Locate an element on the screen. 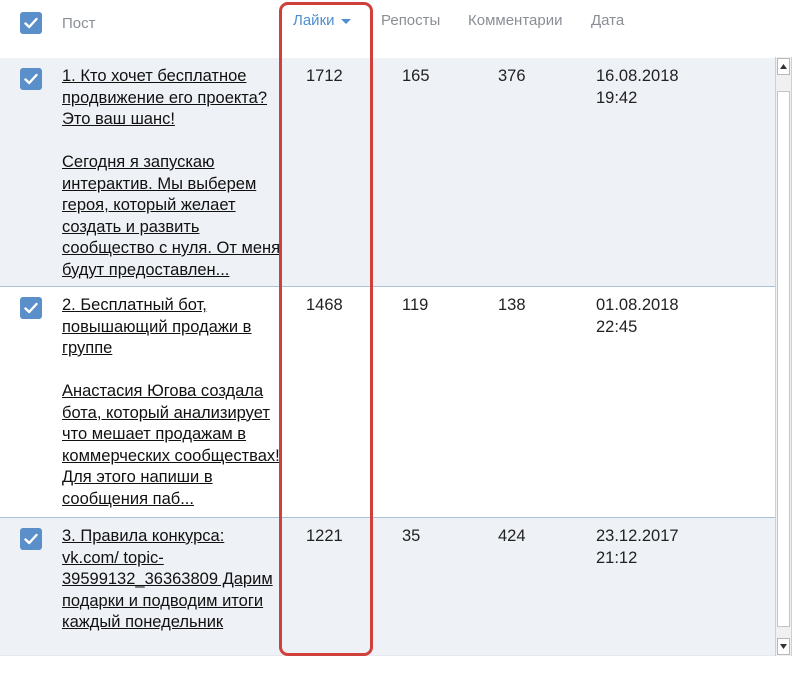 Image resolution: width=807 pixels, height=676 pixels. likes-value: 1712 is located at coordinates (324, 76).